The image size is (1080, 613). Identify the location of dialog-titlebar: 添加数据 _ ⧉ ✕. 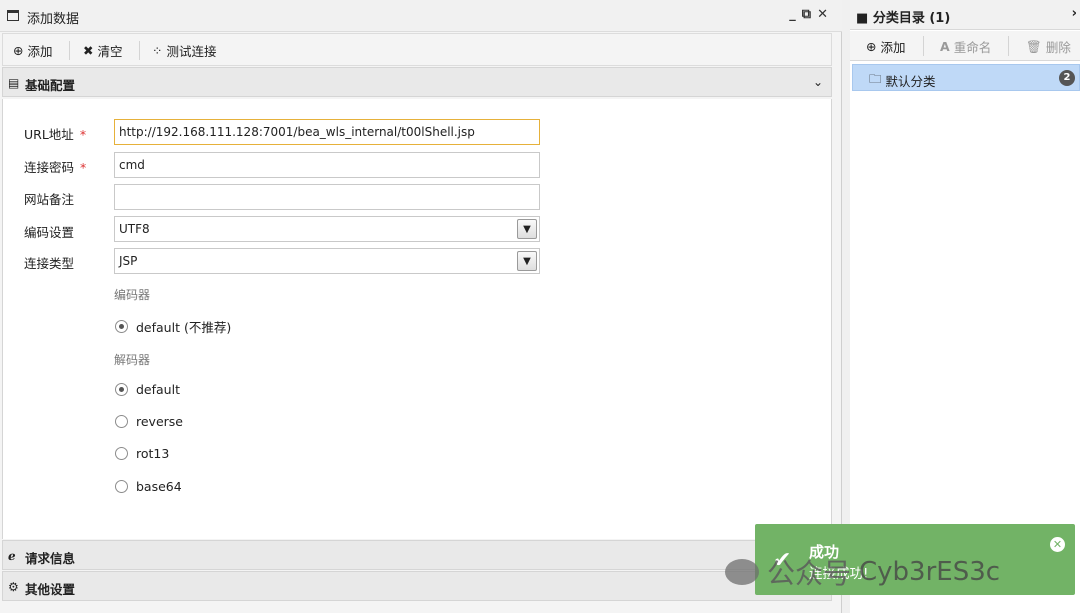
(421, 16).